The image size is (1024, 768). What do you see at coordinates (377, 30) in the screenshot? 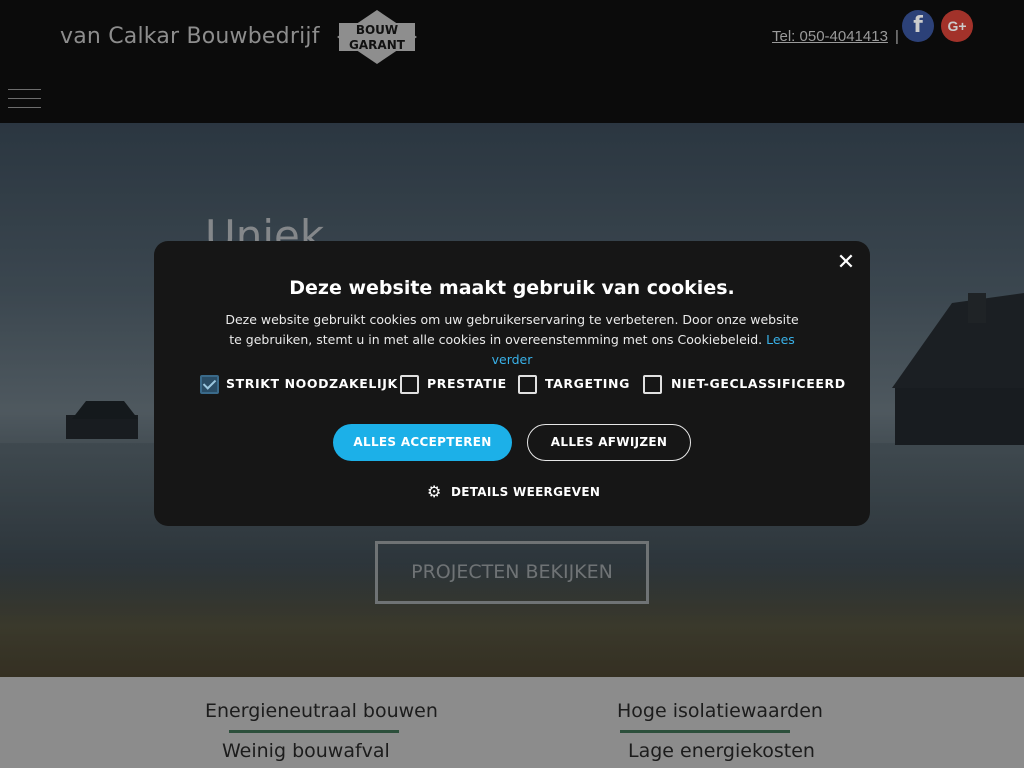
I see `logo-text-top: BOUW` at bounding box center [377, 30].